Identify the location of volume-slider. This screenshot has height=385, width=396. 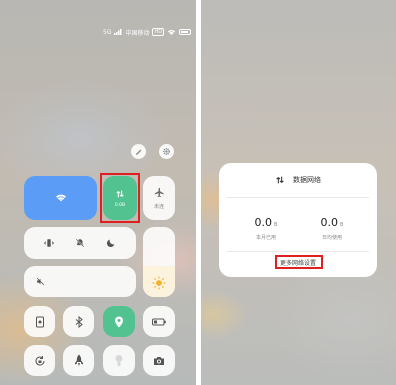
(80, 281).